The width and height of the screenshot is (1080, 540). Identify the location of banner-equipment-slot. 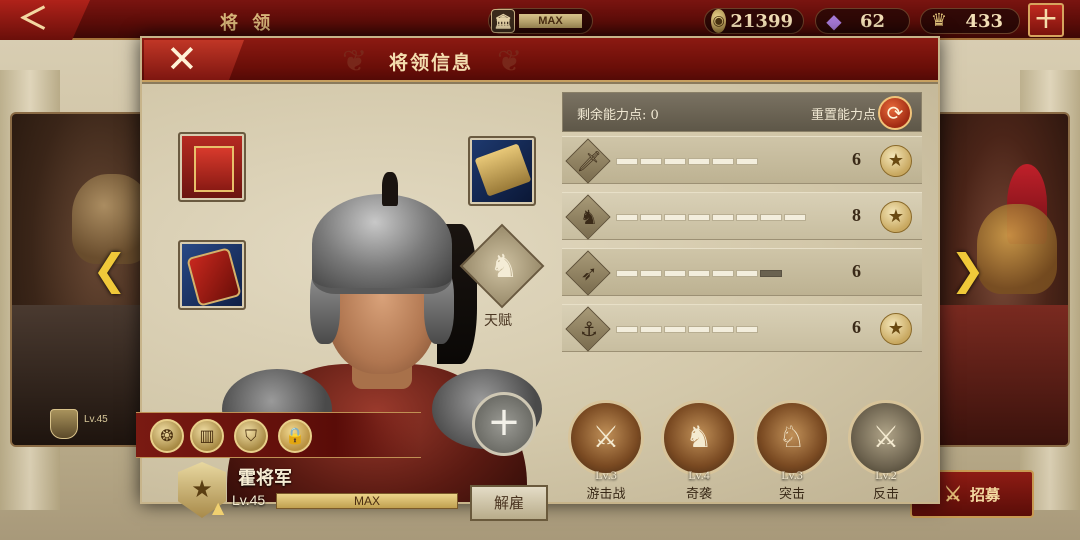
(212, 167).